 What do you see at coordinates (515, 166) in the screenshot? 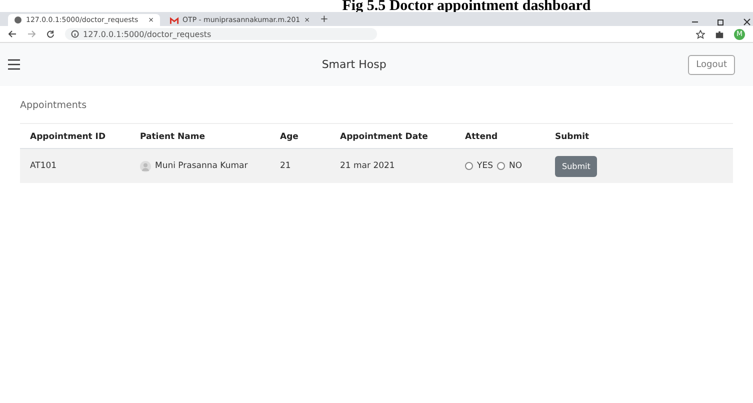
I see `radio-label: NO` at bounding box center [515, 166].